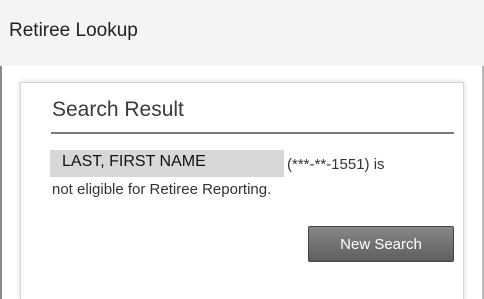 This screenshot has height=299, width=484. Describe the element at coordinates (134, 161) in the screenshot. I see `retiree-name: LAST, FIRST NAME` at that location.